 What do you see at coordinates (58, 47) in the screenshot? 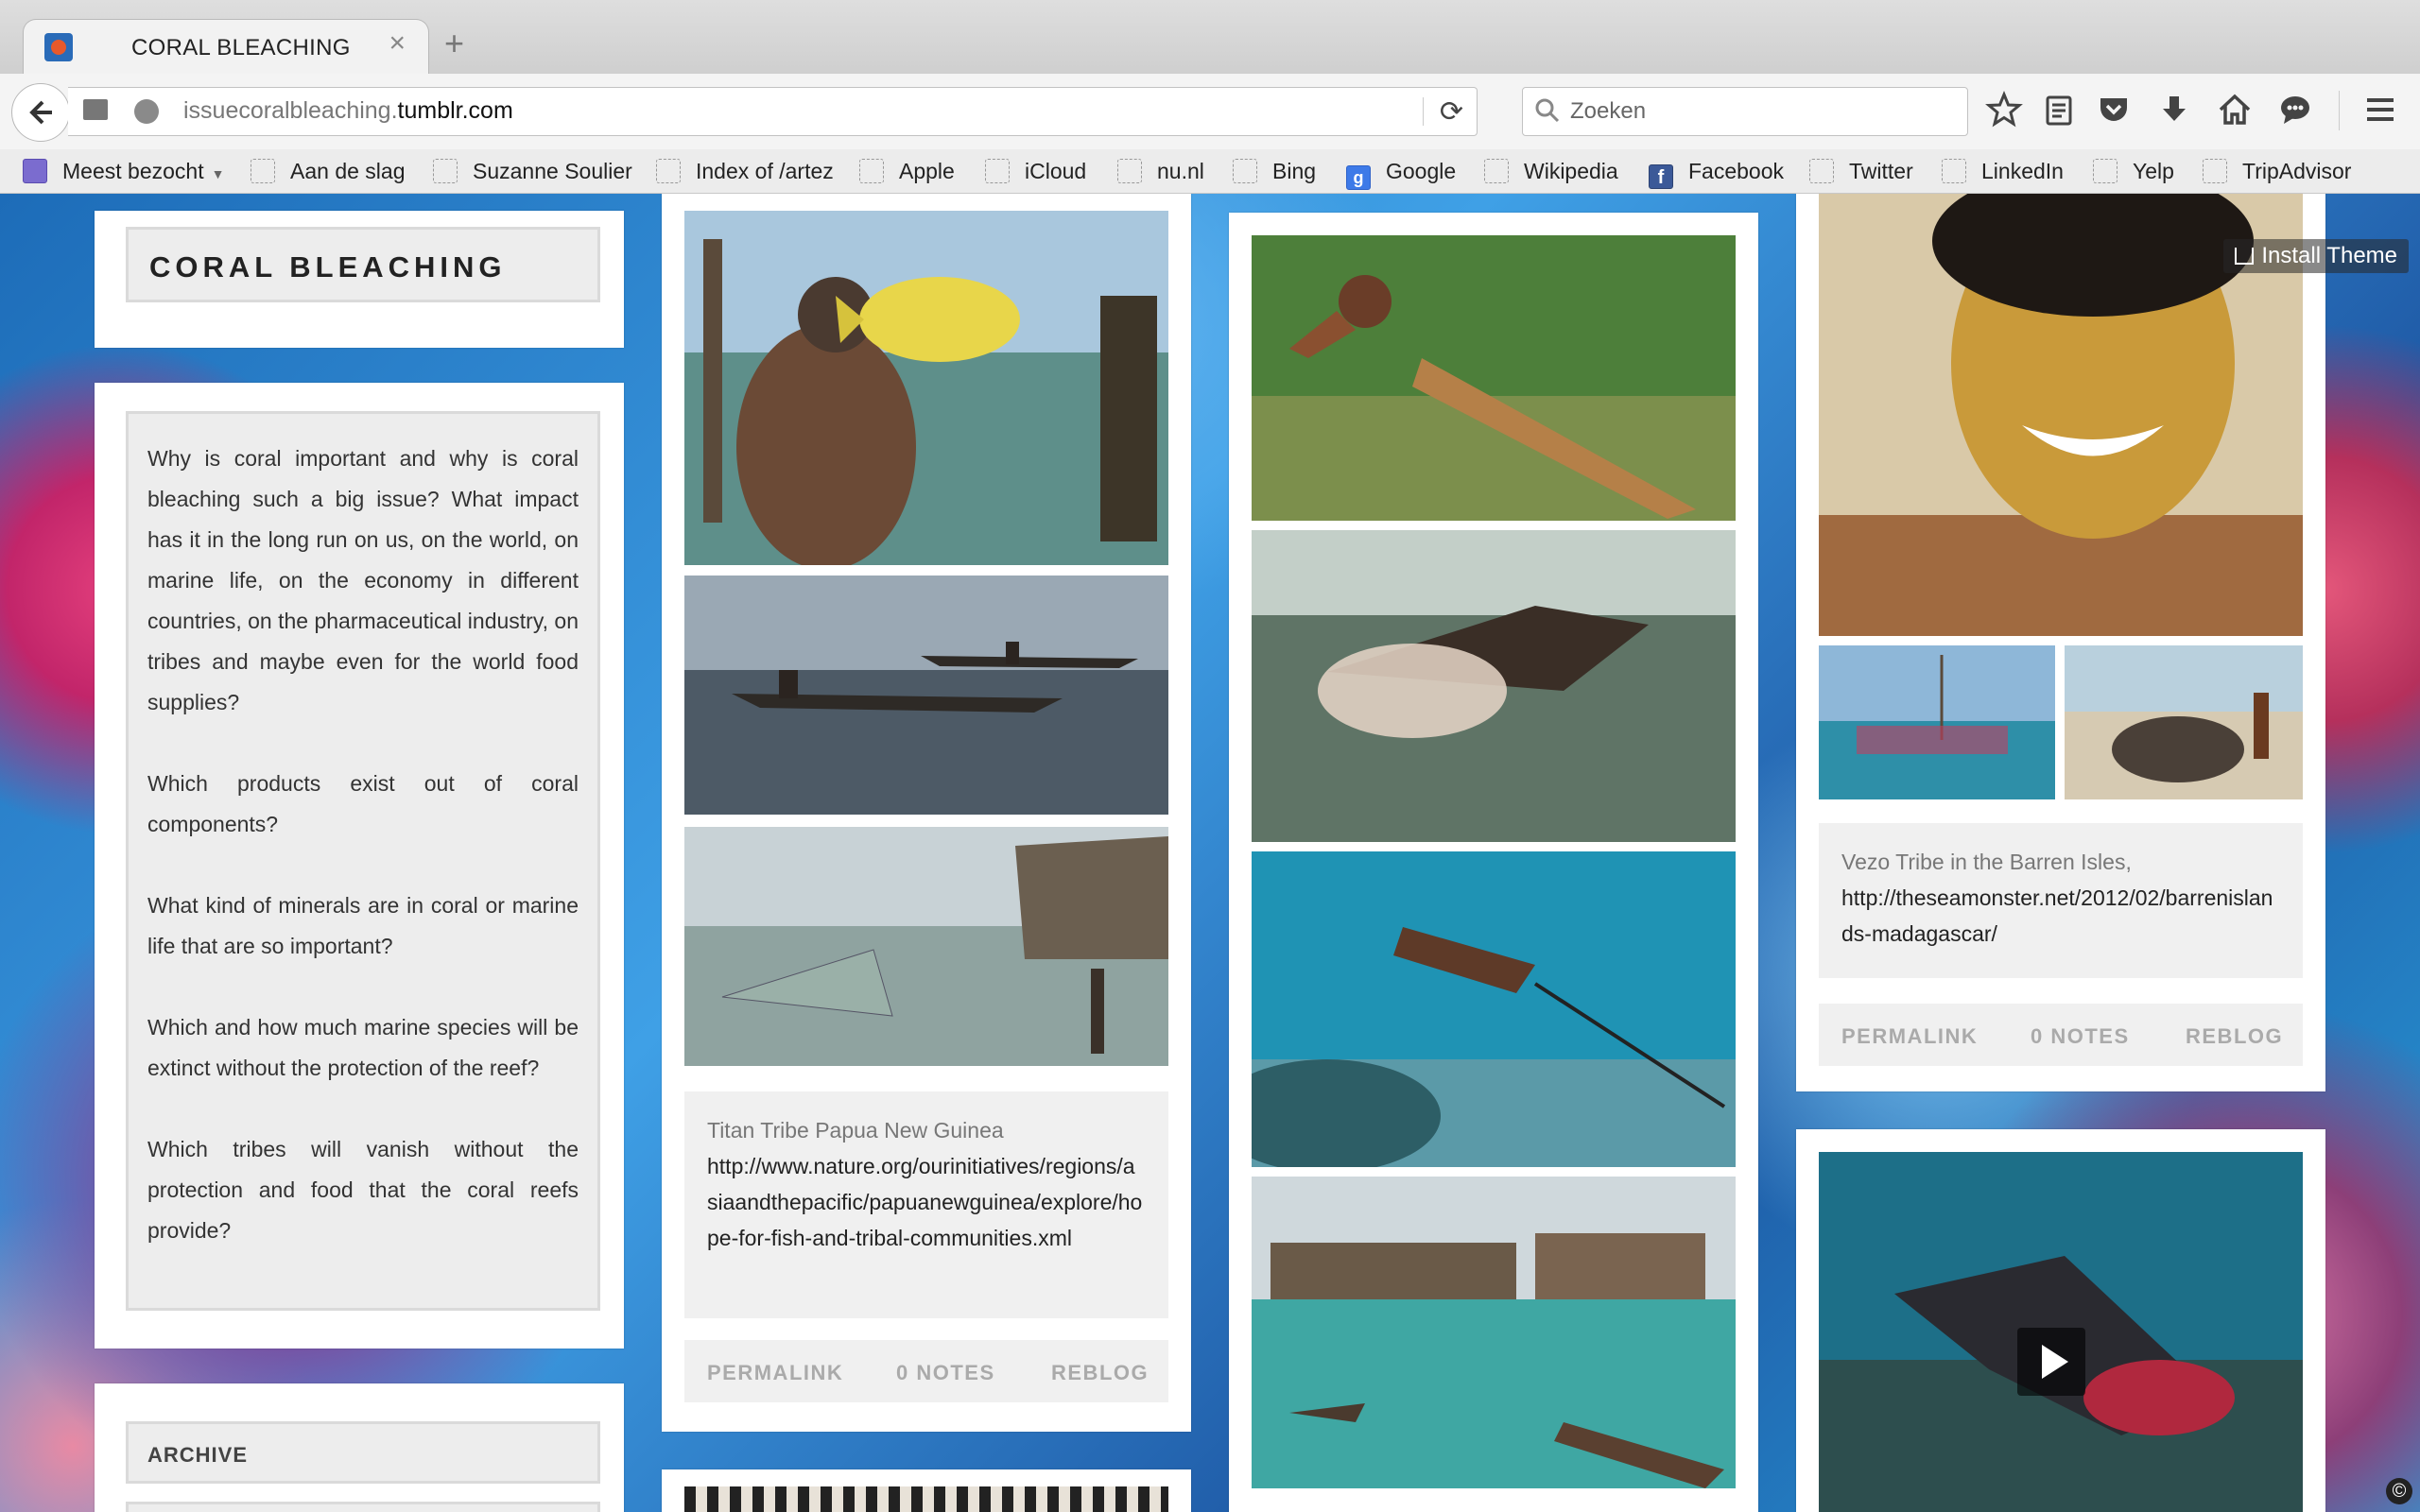
I see `tumblr-favicon-icon` at bounding box center [58, 47].